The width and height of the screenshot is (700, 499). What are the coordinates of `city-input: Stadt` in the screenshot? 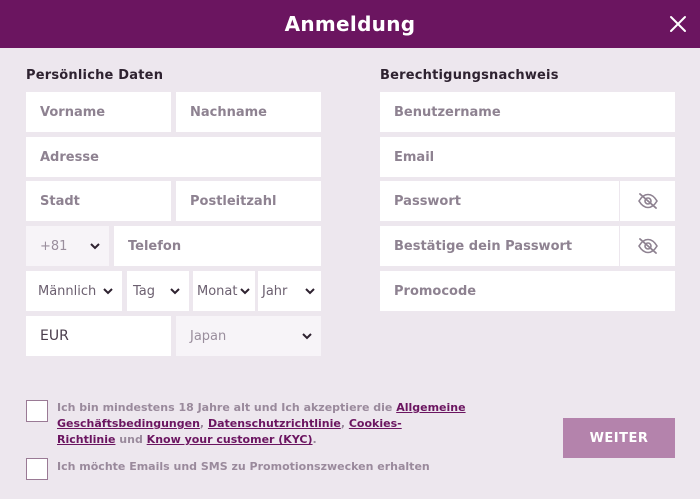 It's located at (98, 201).